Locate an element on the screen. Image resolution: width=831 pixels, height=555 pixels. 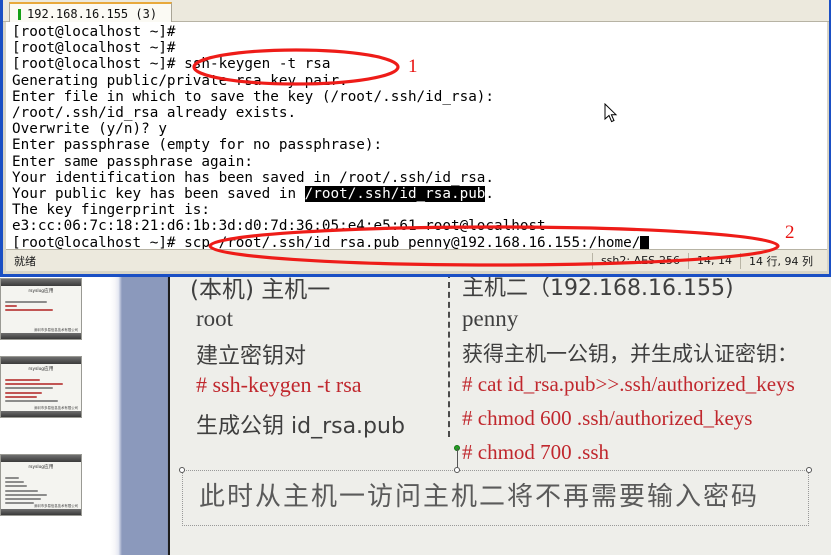
terminal-line: [root@localhost ~]# ssh-keygen -t rsa is located at coordinates (171, 64).